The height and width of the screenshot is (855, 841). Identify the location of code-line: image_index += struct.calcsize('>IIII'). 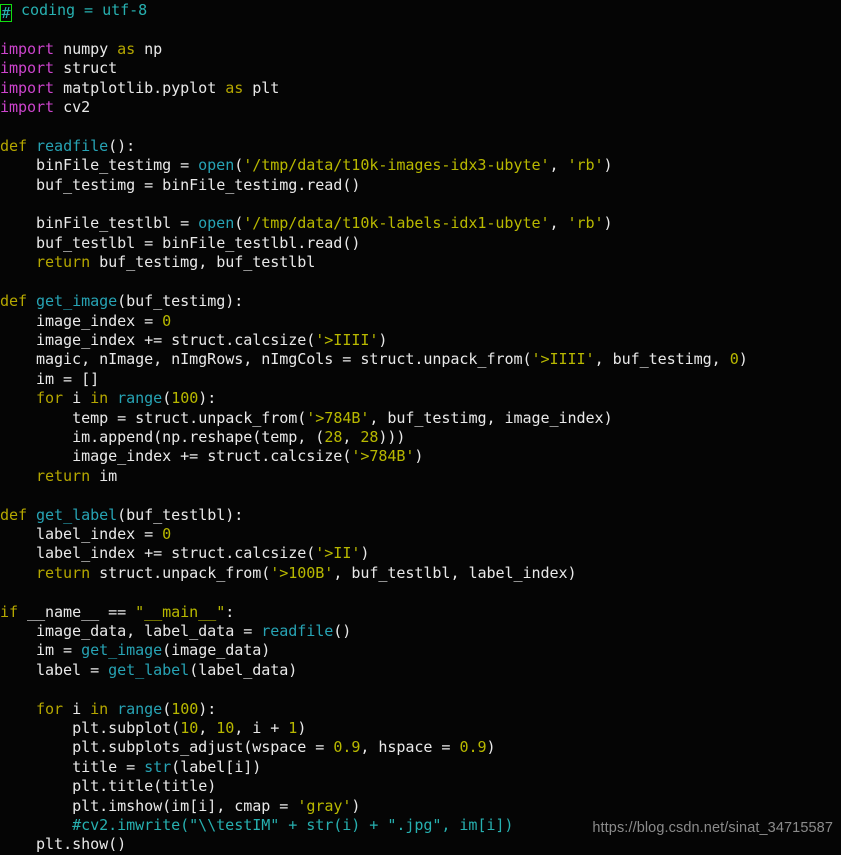
(374, 340).